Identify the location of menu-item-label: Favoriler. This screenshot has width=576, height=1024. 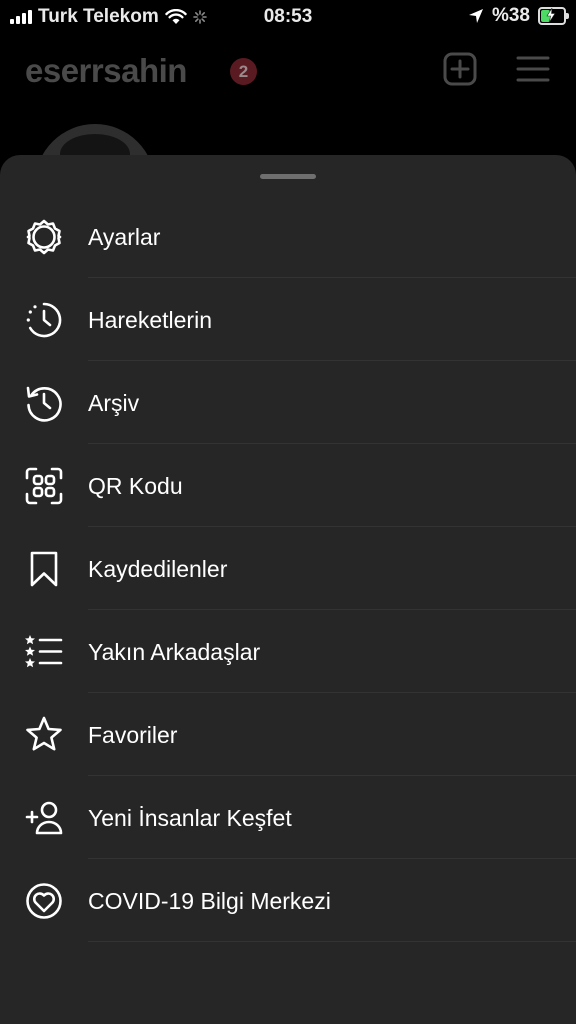
(133, 735).